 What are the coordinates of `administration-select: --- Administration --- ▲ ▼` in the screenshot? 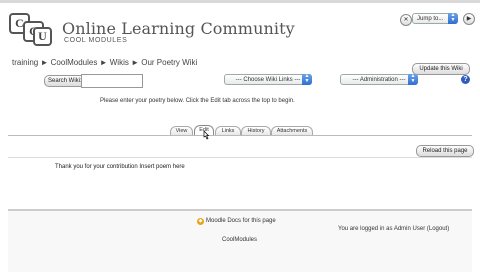 It's located at (379, 79).